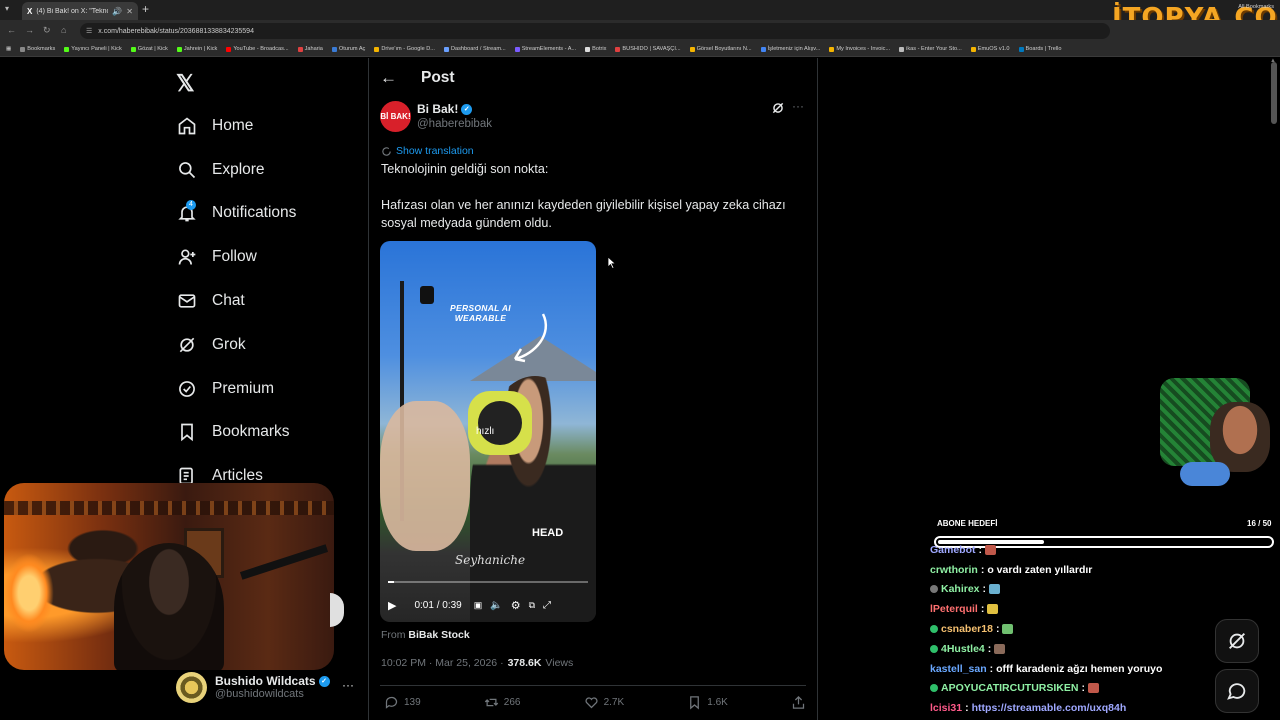 The width and height of the screenshot is (1280, 720). I want to click on home-icon, so click(187, 126).